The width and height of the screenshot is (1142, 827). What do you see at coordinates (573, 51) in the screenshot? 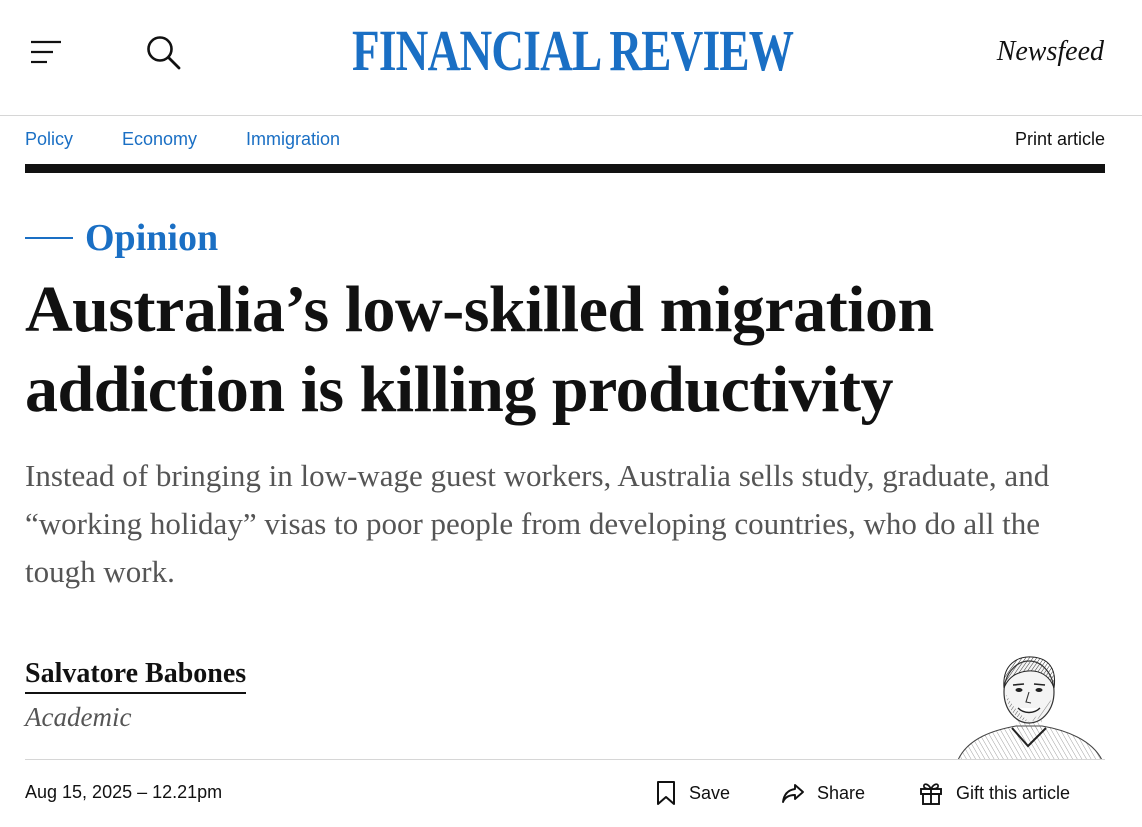
I see `site-logo: FINANCIAL REVIEW` at bounding box center [573, 51].